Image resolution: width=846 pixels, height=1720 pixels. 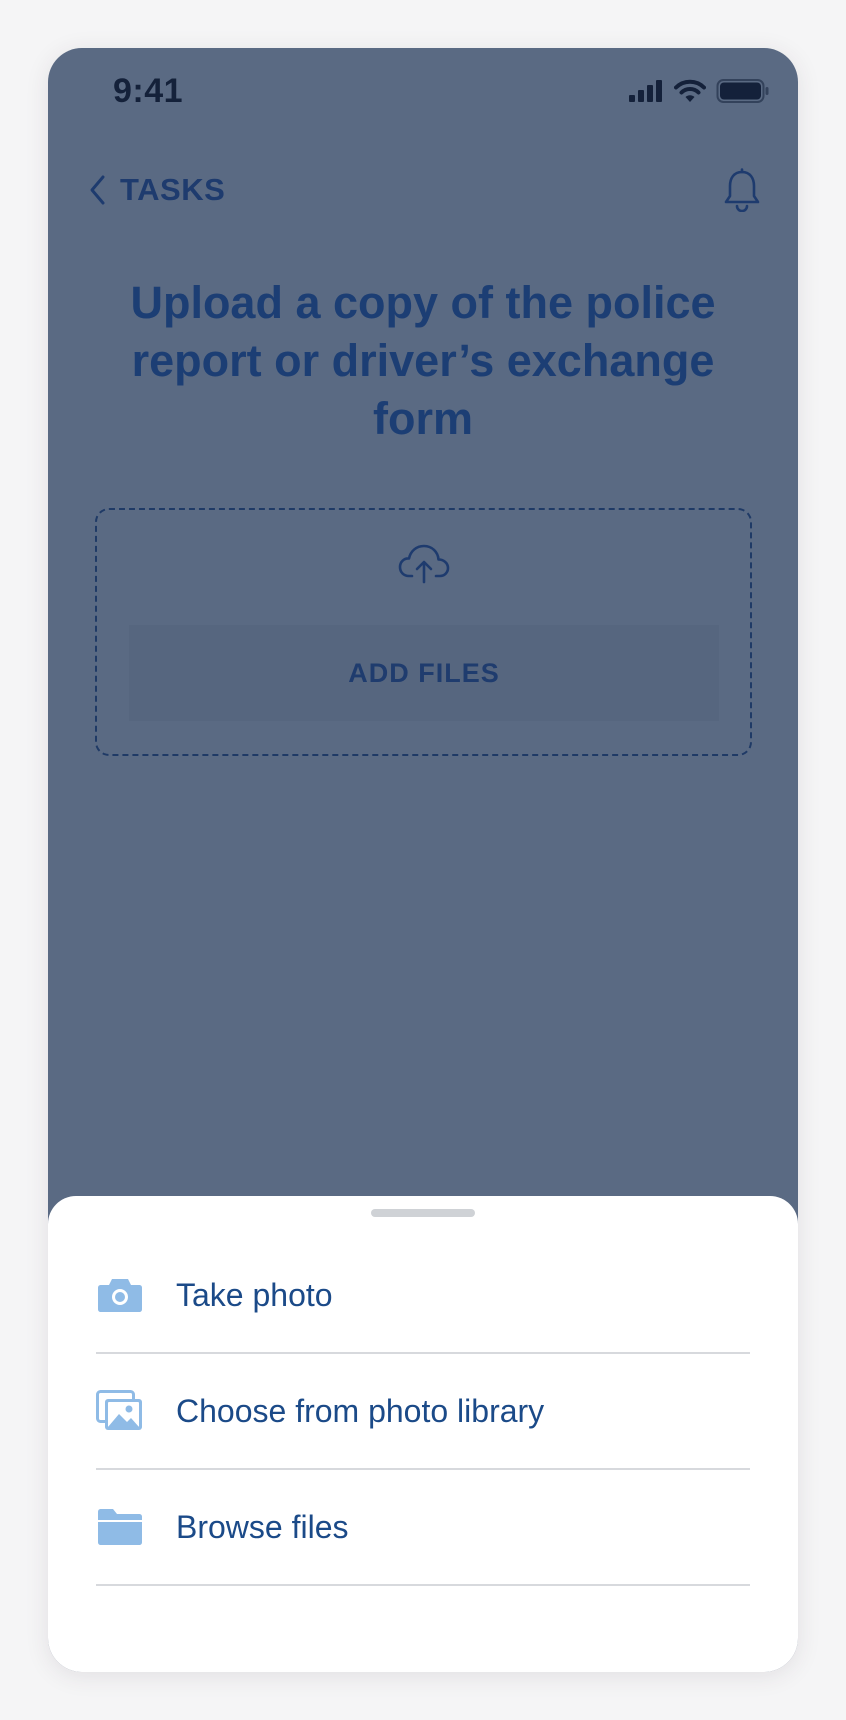 What do you see at coordinates (97, 190) in the screenshot?
I see `chevron-left-icon` at bounding box center [97, 190].